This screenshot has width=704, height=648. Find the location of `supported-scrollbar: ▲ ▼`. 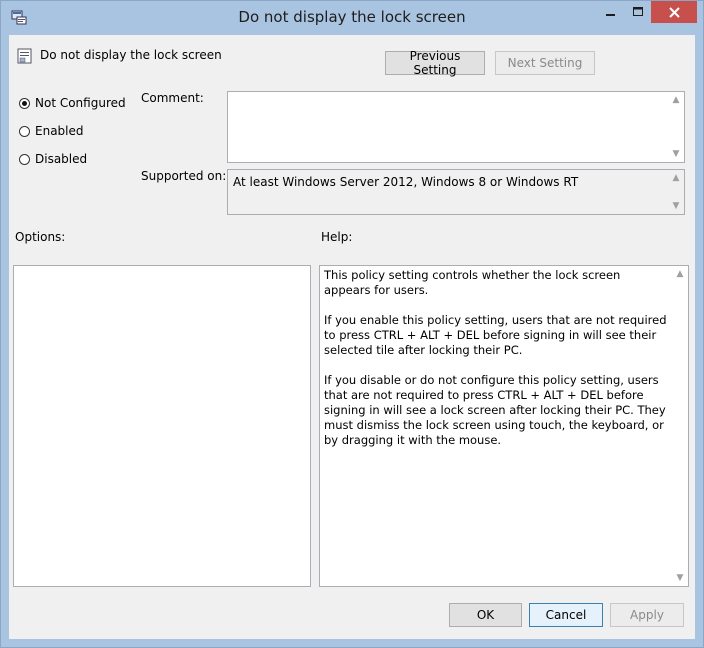

supported-scrollbar: ▲ ▼ is located at coordinates (676, 192).